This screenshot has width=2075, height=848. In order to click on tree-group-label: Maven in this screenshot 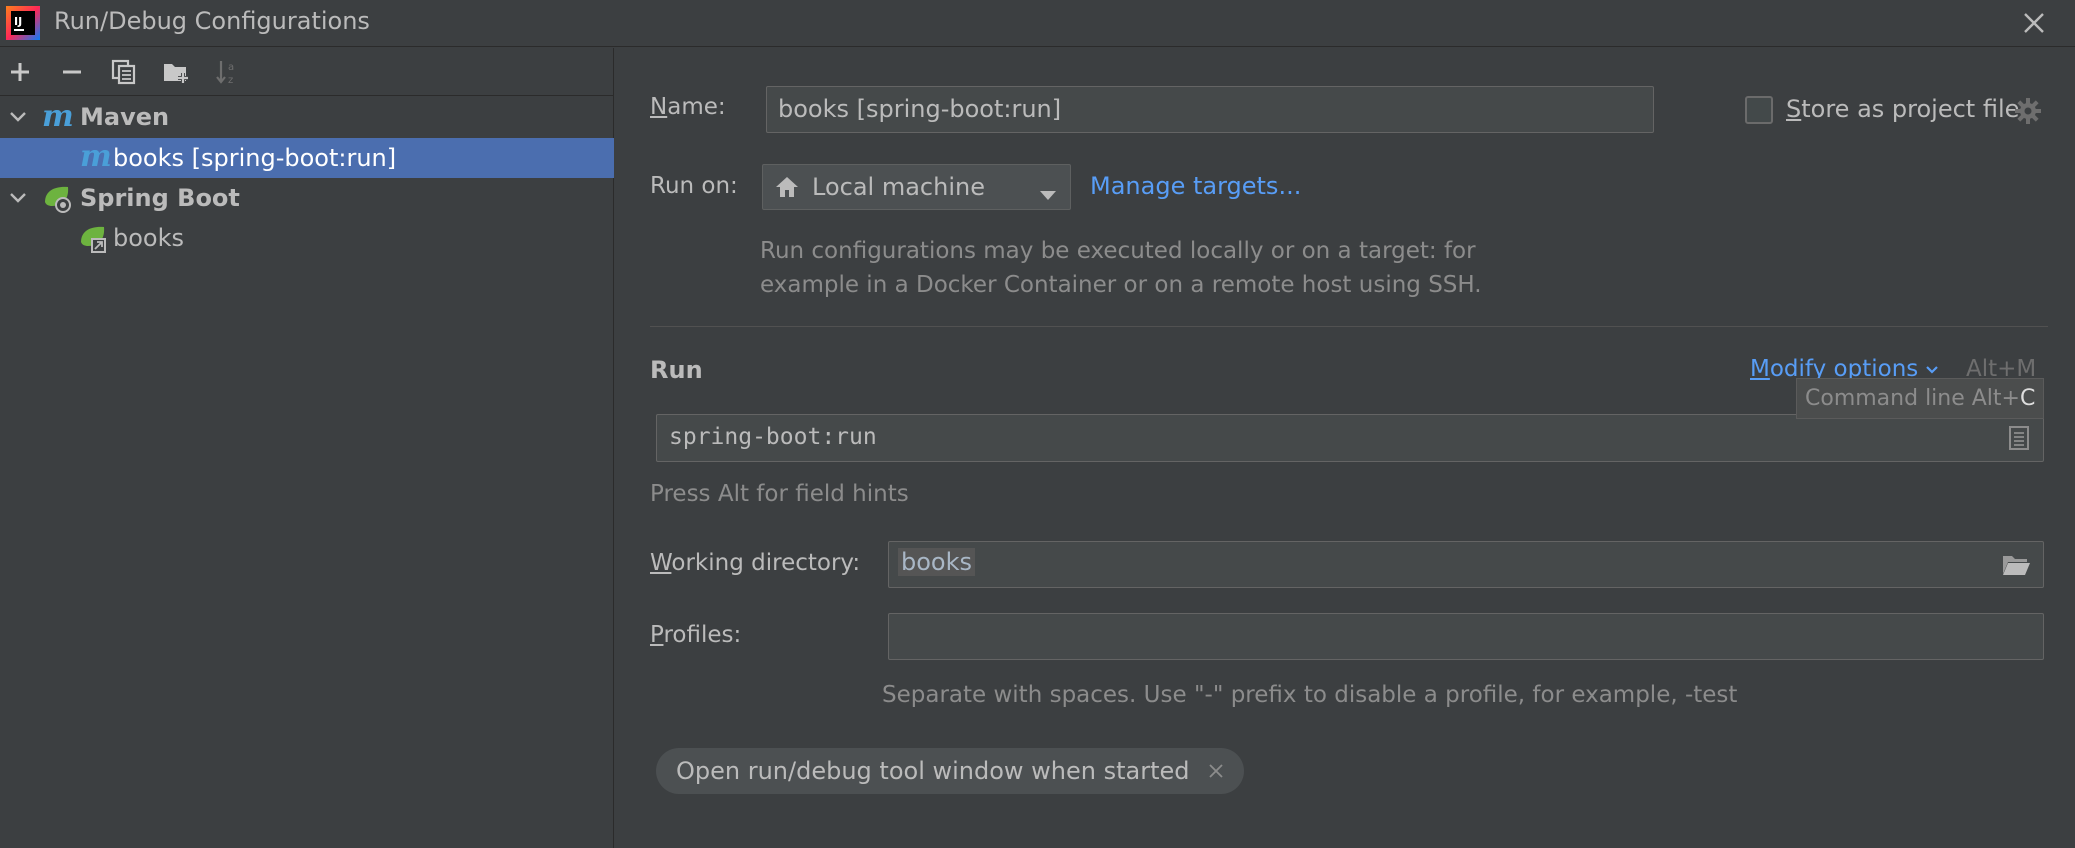, I will do `click(125, 117)`.